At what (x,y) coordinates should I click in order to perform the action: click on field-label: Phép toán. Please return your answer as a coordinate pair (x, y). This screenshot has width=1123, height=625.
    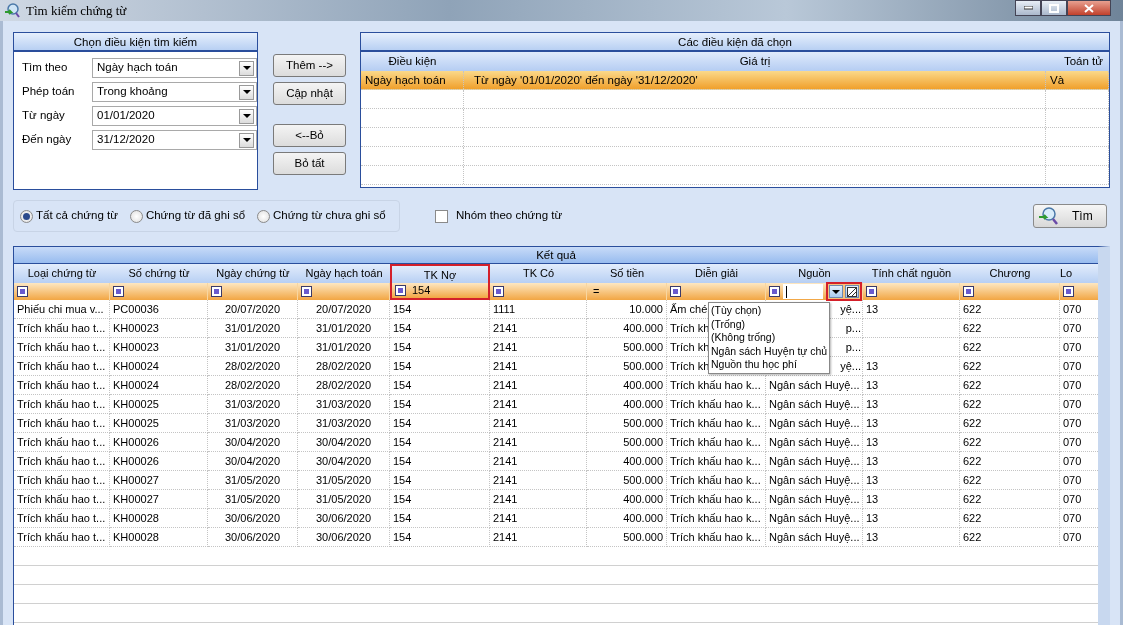
    Looking at the image, I should click on (49, 92).